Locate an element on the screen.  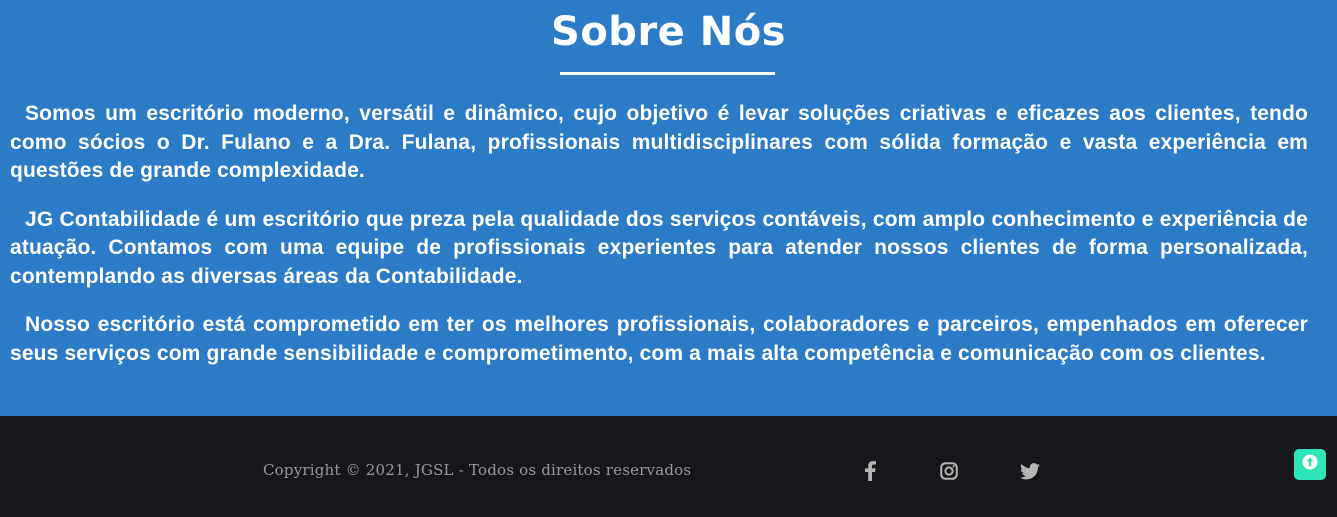
back-to-top-button is located at coordinates (1310, 464).